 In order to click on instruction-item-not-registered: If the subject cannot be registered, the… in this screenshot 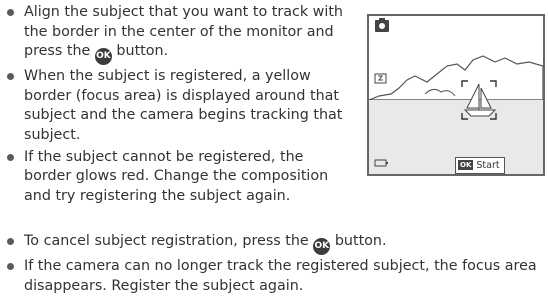, I will do `click(177, 177)`.